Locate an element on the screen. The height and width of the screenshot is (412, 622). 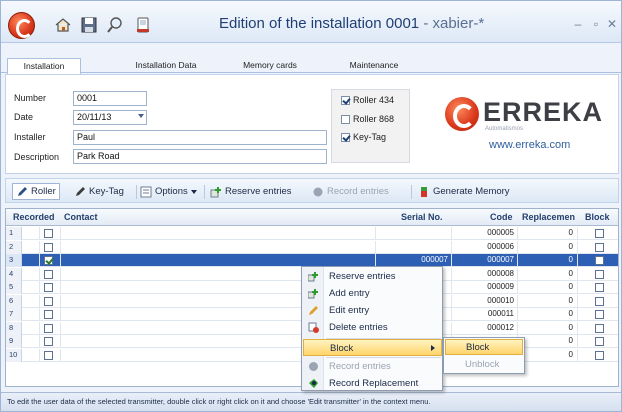
memory-icon is located at coordinates (424, 191).